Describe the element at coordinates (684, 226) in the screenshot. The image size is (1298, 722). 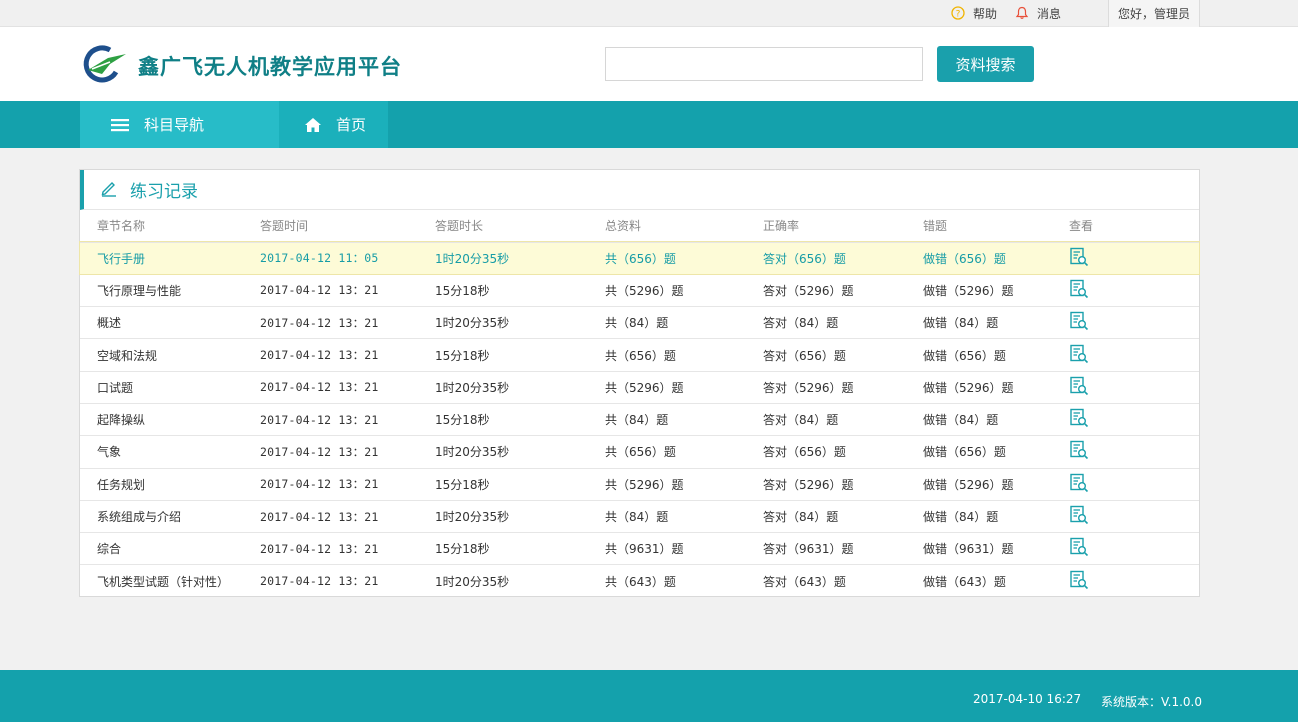
I see `col-total: 总资料` at that location.